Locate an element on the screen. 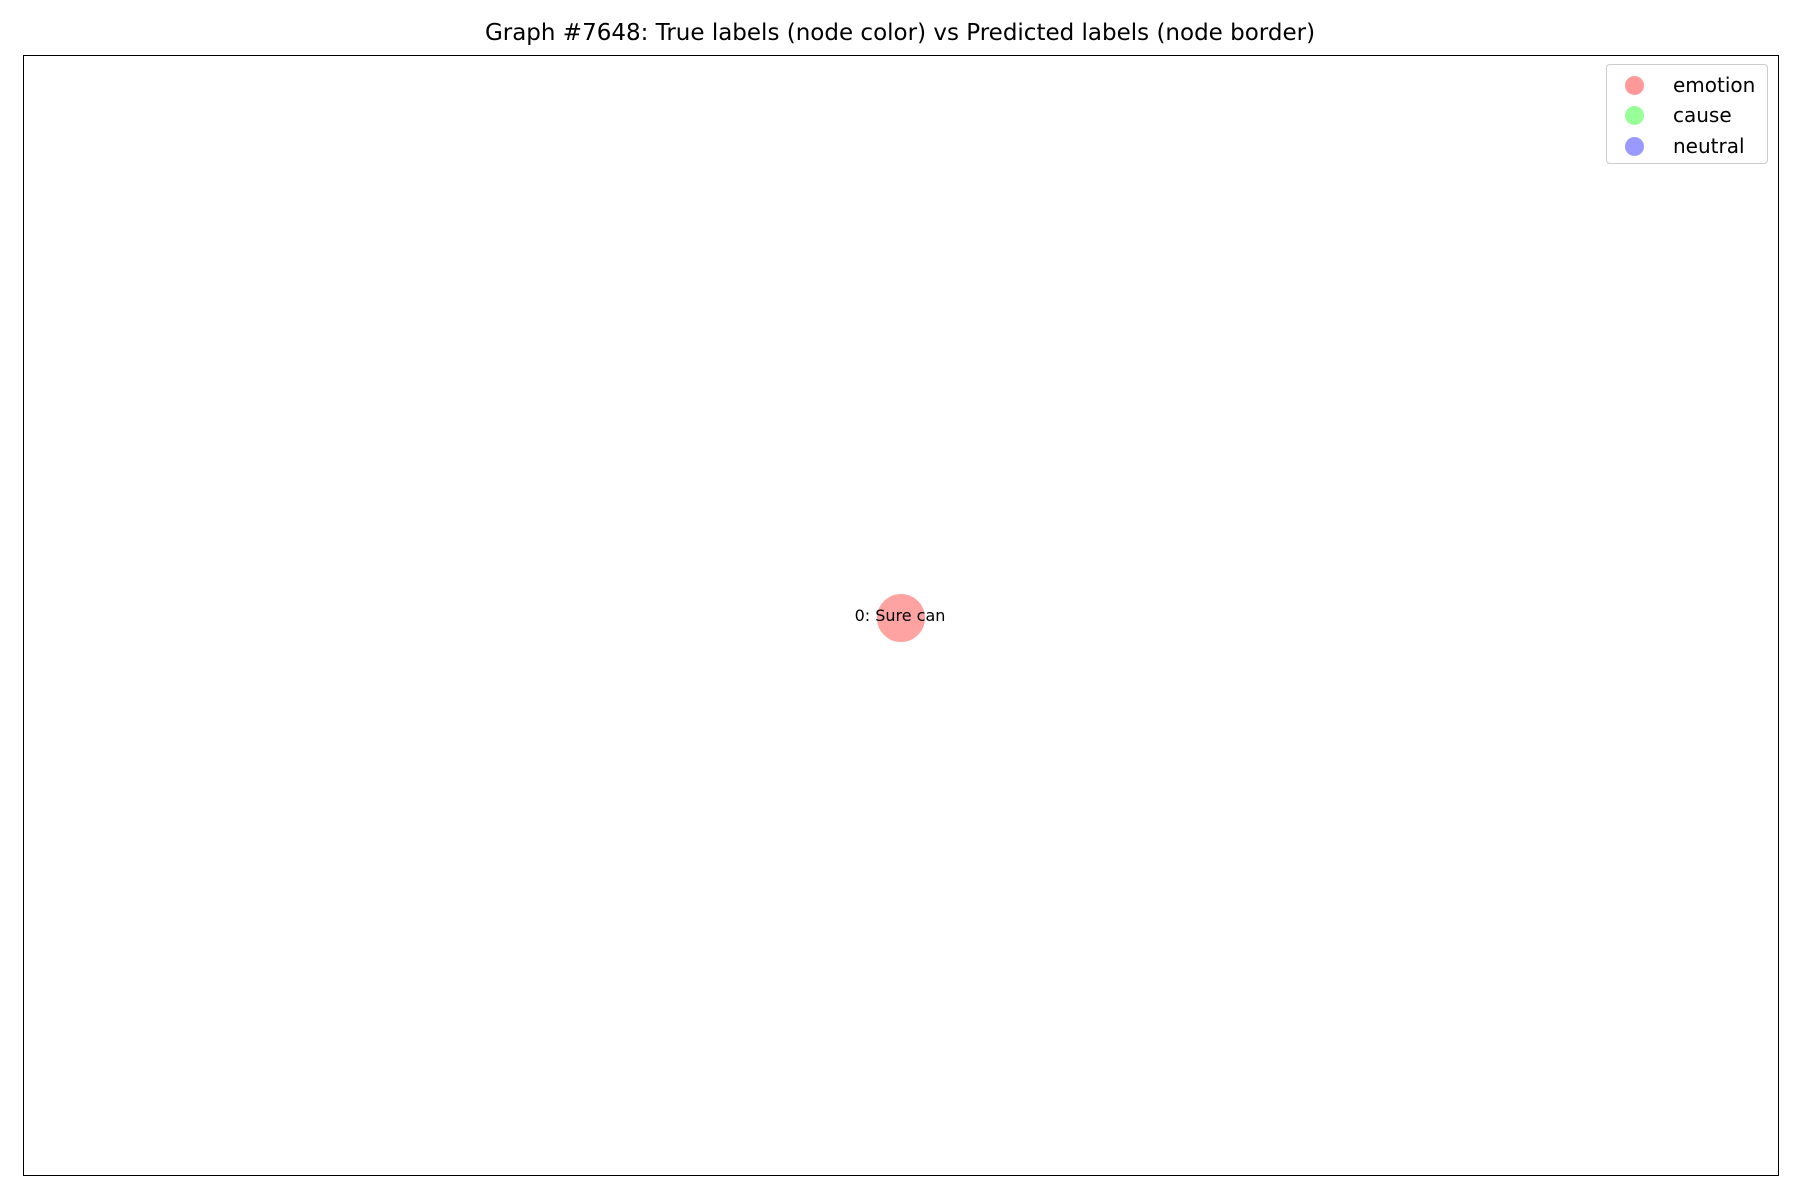 The image size is (1800, 1200). cause-marker-icon is located at coordinates (1634, 115).